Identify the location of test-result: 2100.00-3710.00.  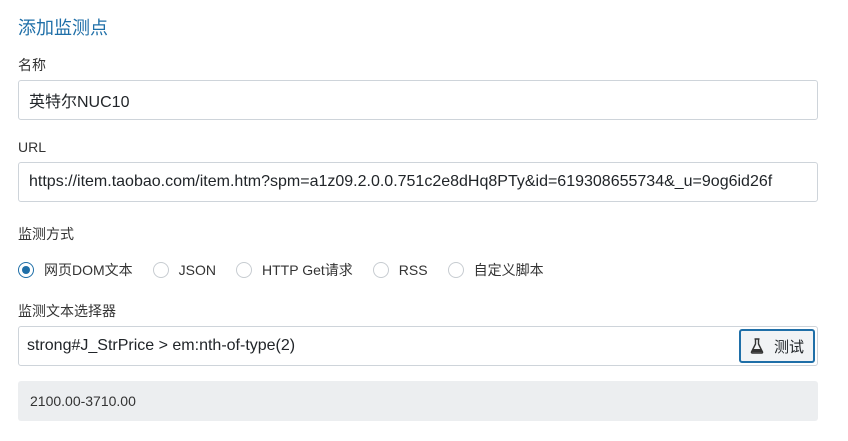
(418, 401).